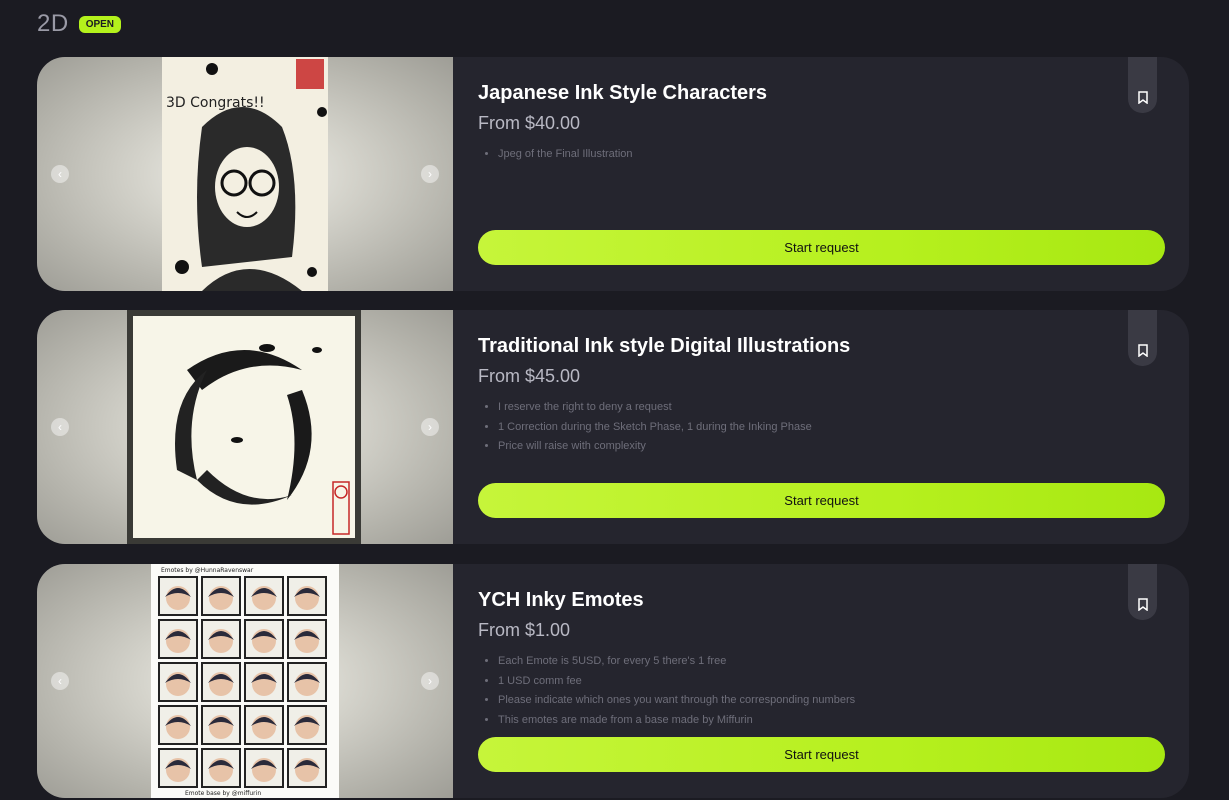 The height and width of the screenshot is (800, 1229). I want to click on section-header: 2D OPEN, so click(79, 24).